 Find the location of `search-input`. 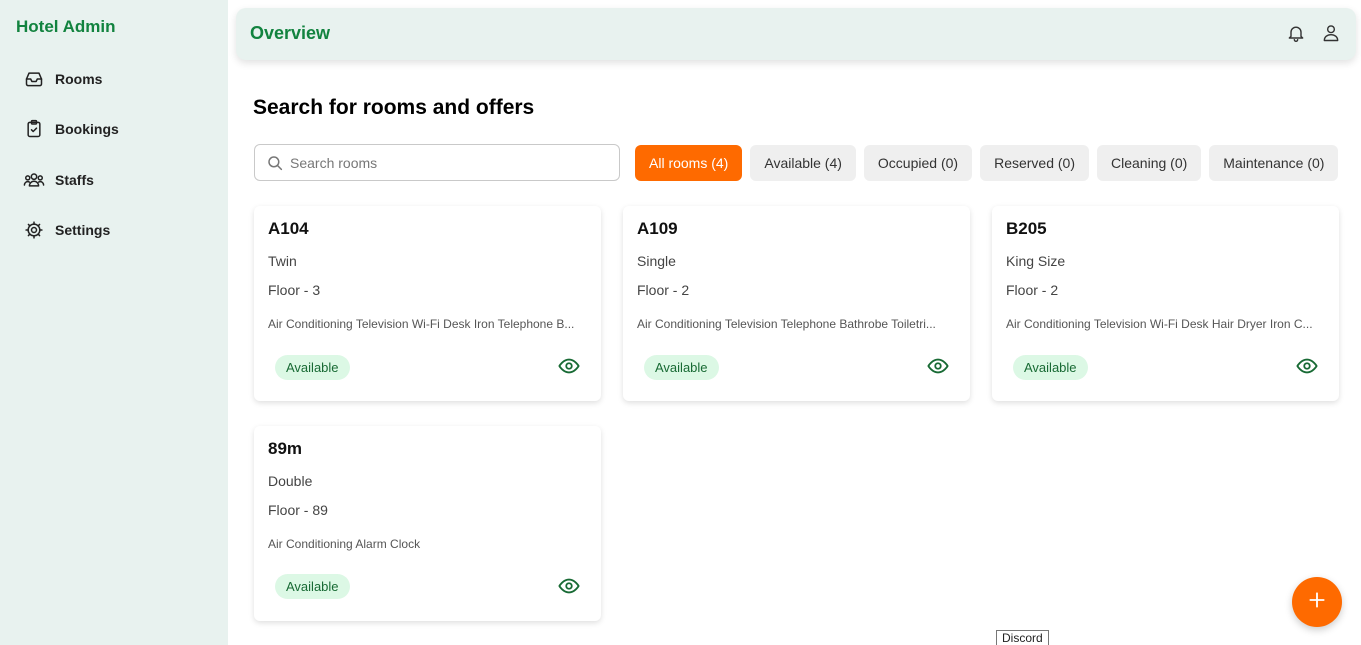

search-input is located at coordinates (450, 162).